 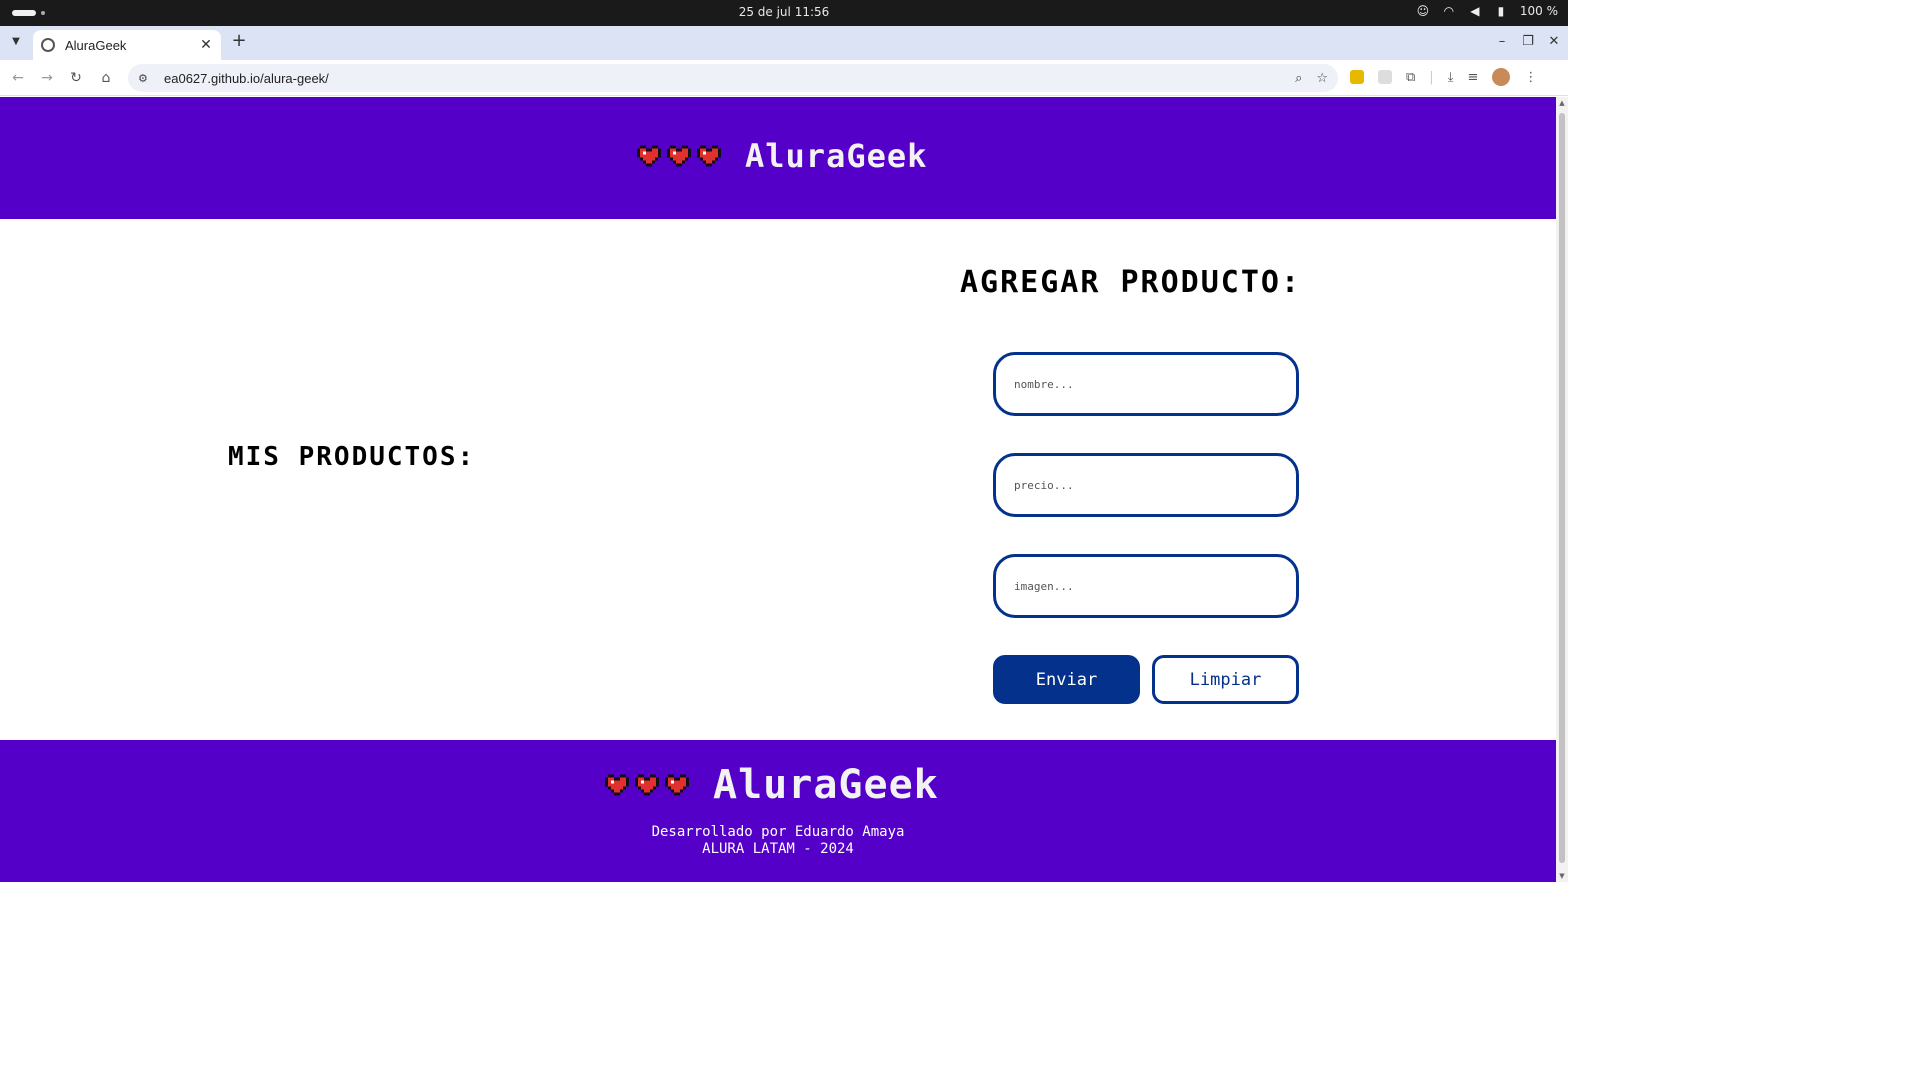 I want to click on extensions-puzzle-icon: ⧉, so click(x=1410, y=77).